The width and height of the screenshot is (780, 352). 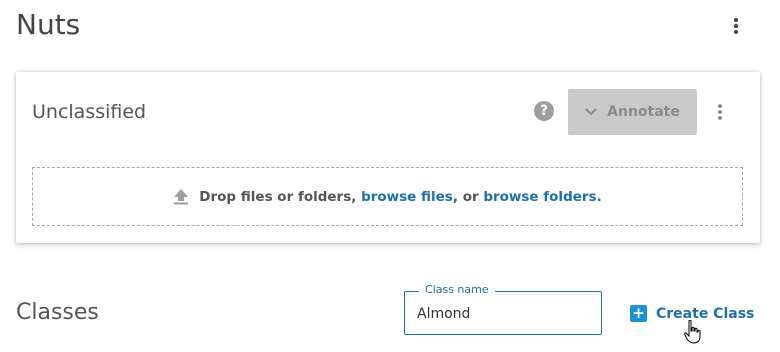 What do you see at coordinates (736, 26) in the screenshot?
I see `page-more-options-icon` at bounding box center [736, 26].